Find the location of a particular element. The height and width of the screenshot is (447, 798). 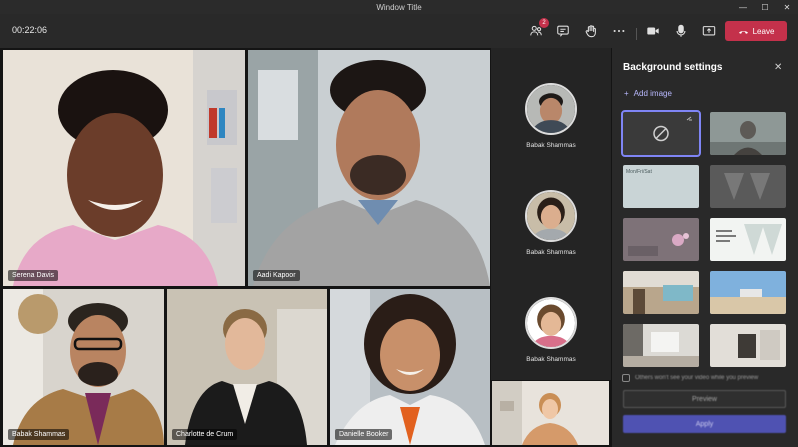

background-option-blur is located at coordinates (748, 133).